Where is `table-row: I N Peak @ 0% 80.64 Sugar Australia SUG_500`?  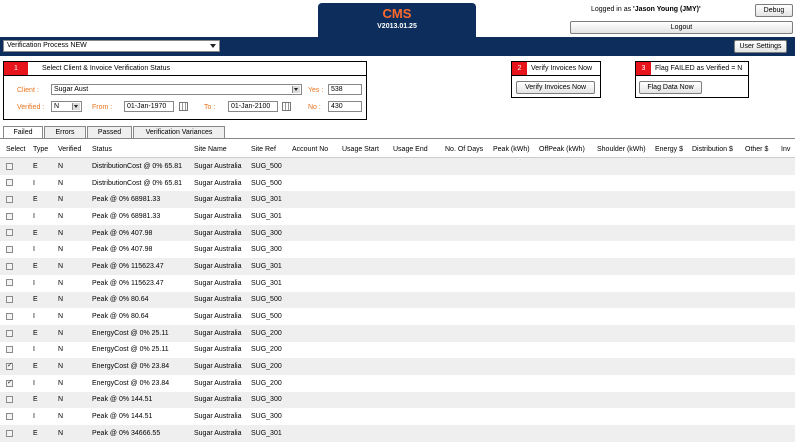
table-row: I N Peak @ 0% 80.64 Sugar Australia SUG_500 is located at coordinates (397, 316).